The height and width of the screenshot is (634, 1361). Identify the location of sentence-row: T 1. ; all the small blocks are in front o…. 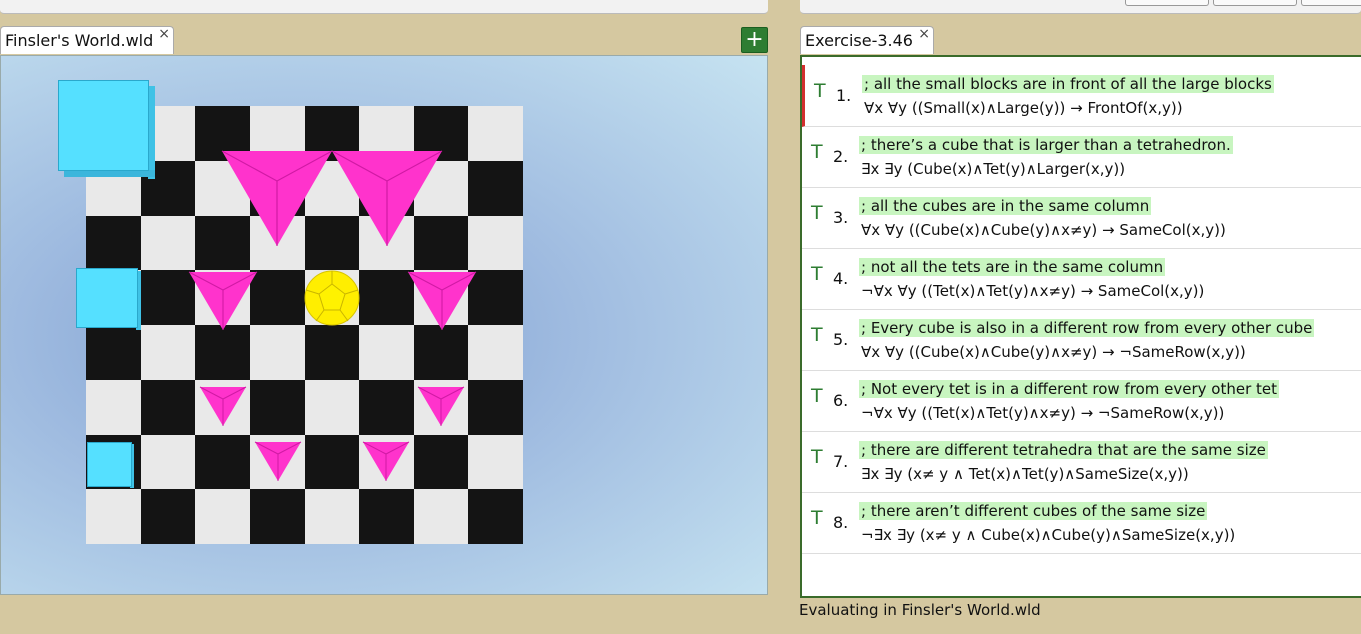
(1081, 96).